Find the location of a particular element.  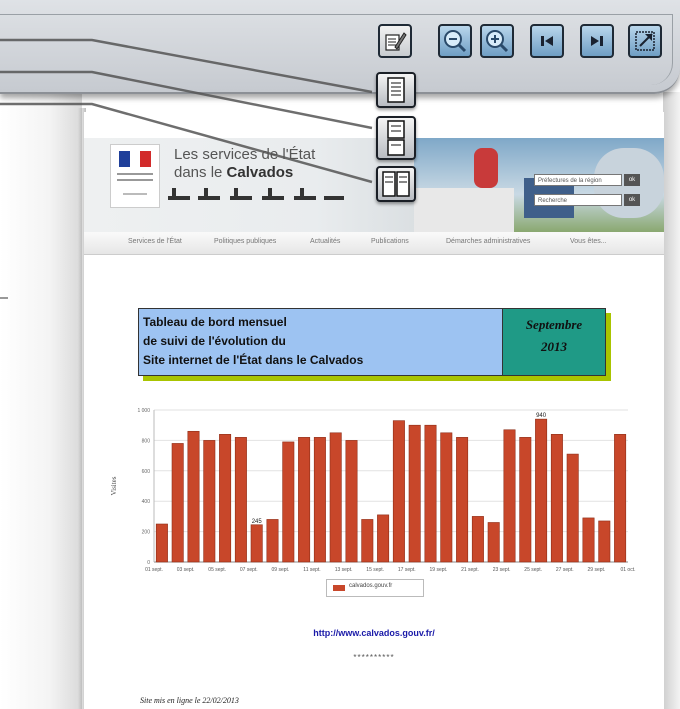

dashboard-title-line3: Site internet de l'État dans le Calvados is located at coordinates (253, 360).